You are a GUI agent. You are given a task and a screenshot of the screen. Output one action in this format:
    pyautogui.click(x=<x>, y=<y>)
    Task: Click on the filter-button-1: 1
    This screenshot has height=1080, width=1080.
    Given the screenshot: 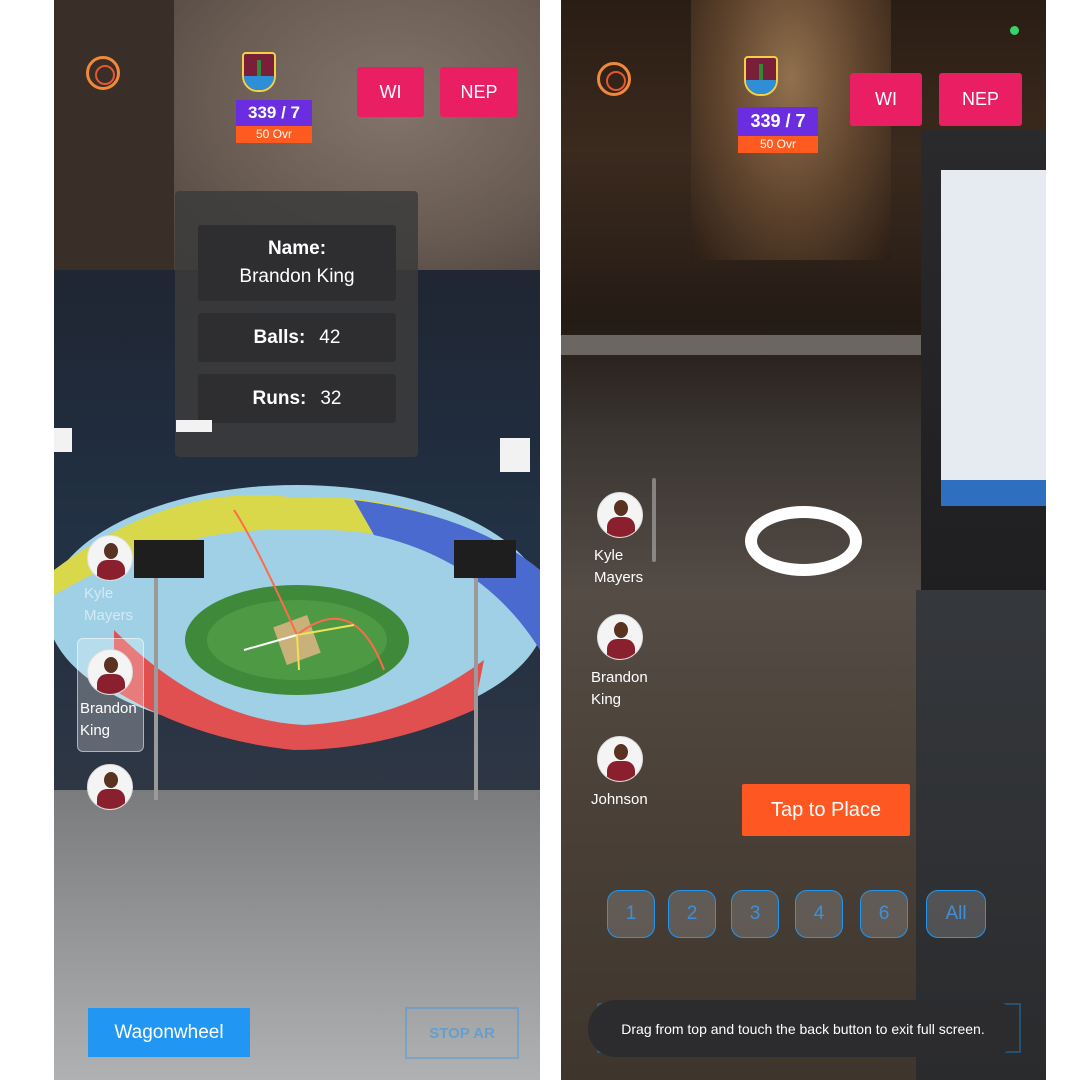 What is the action you would take?
    pyautogui.click(x=631, y=914)
    